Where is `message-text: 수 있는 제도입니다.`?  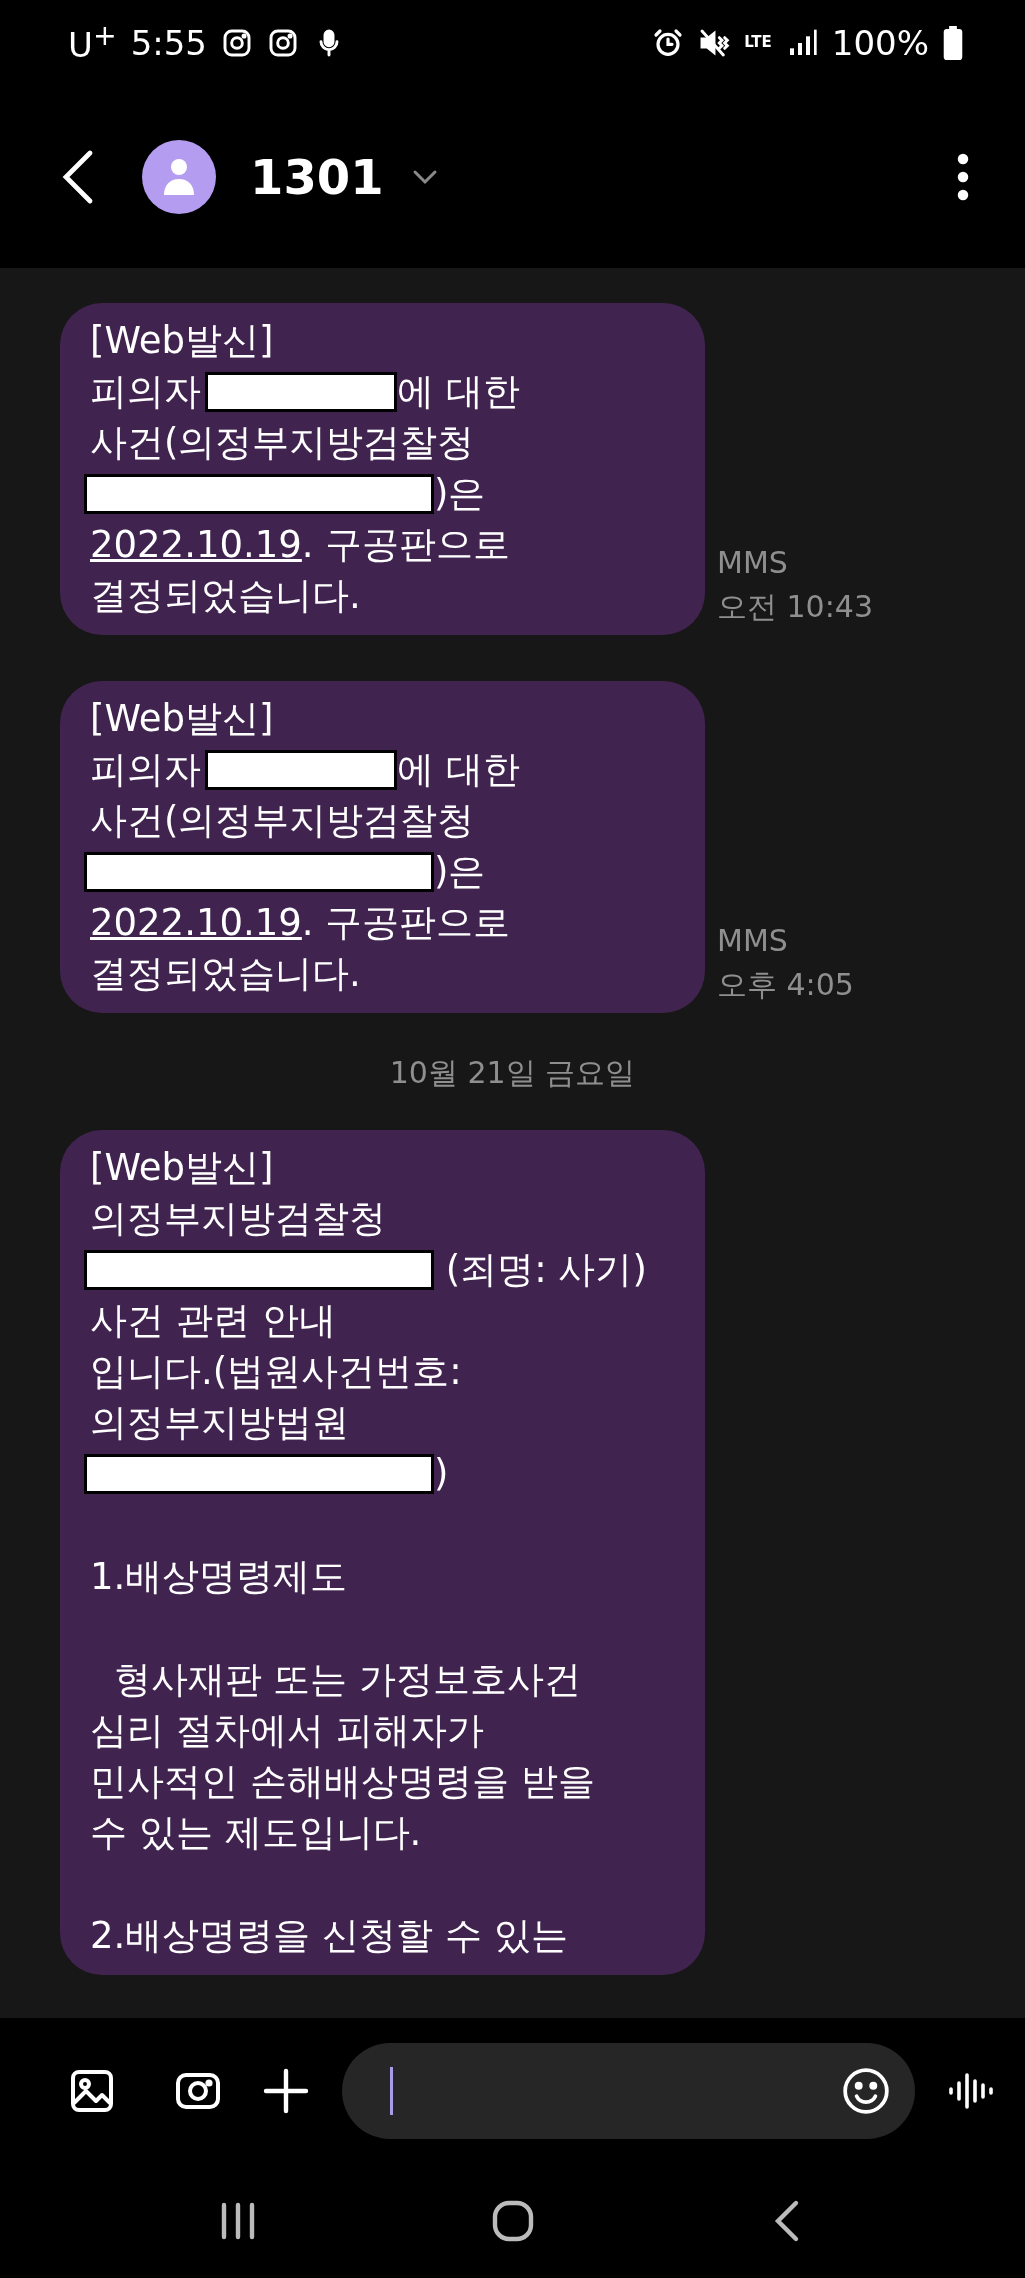
message-text: 수 있는 제도입니다. is located at coordinates (256, 1832).